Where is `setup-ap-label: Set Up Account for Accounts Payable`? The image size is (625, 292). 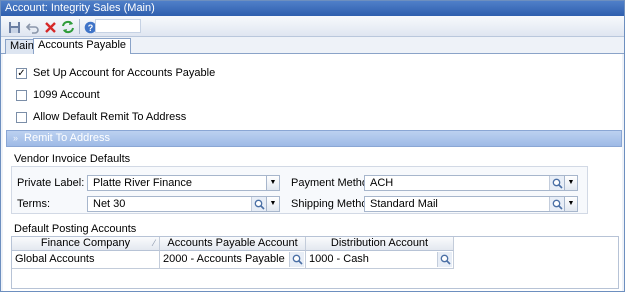 setup-ap-label: Set Up Account for Accounts Payable is located at coordinates (124, 73).